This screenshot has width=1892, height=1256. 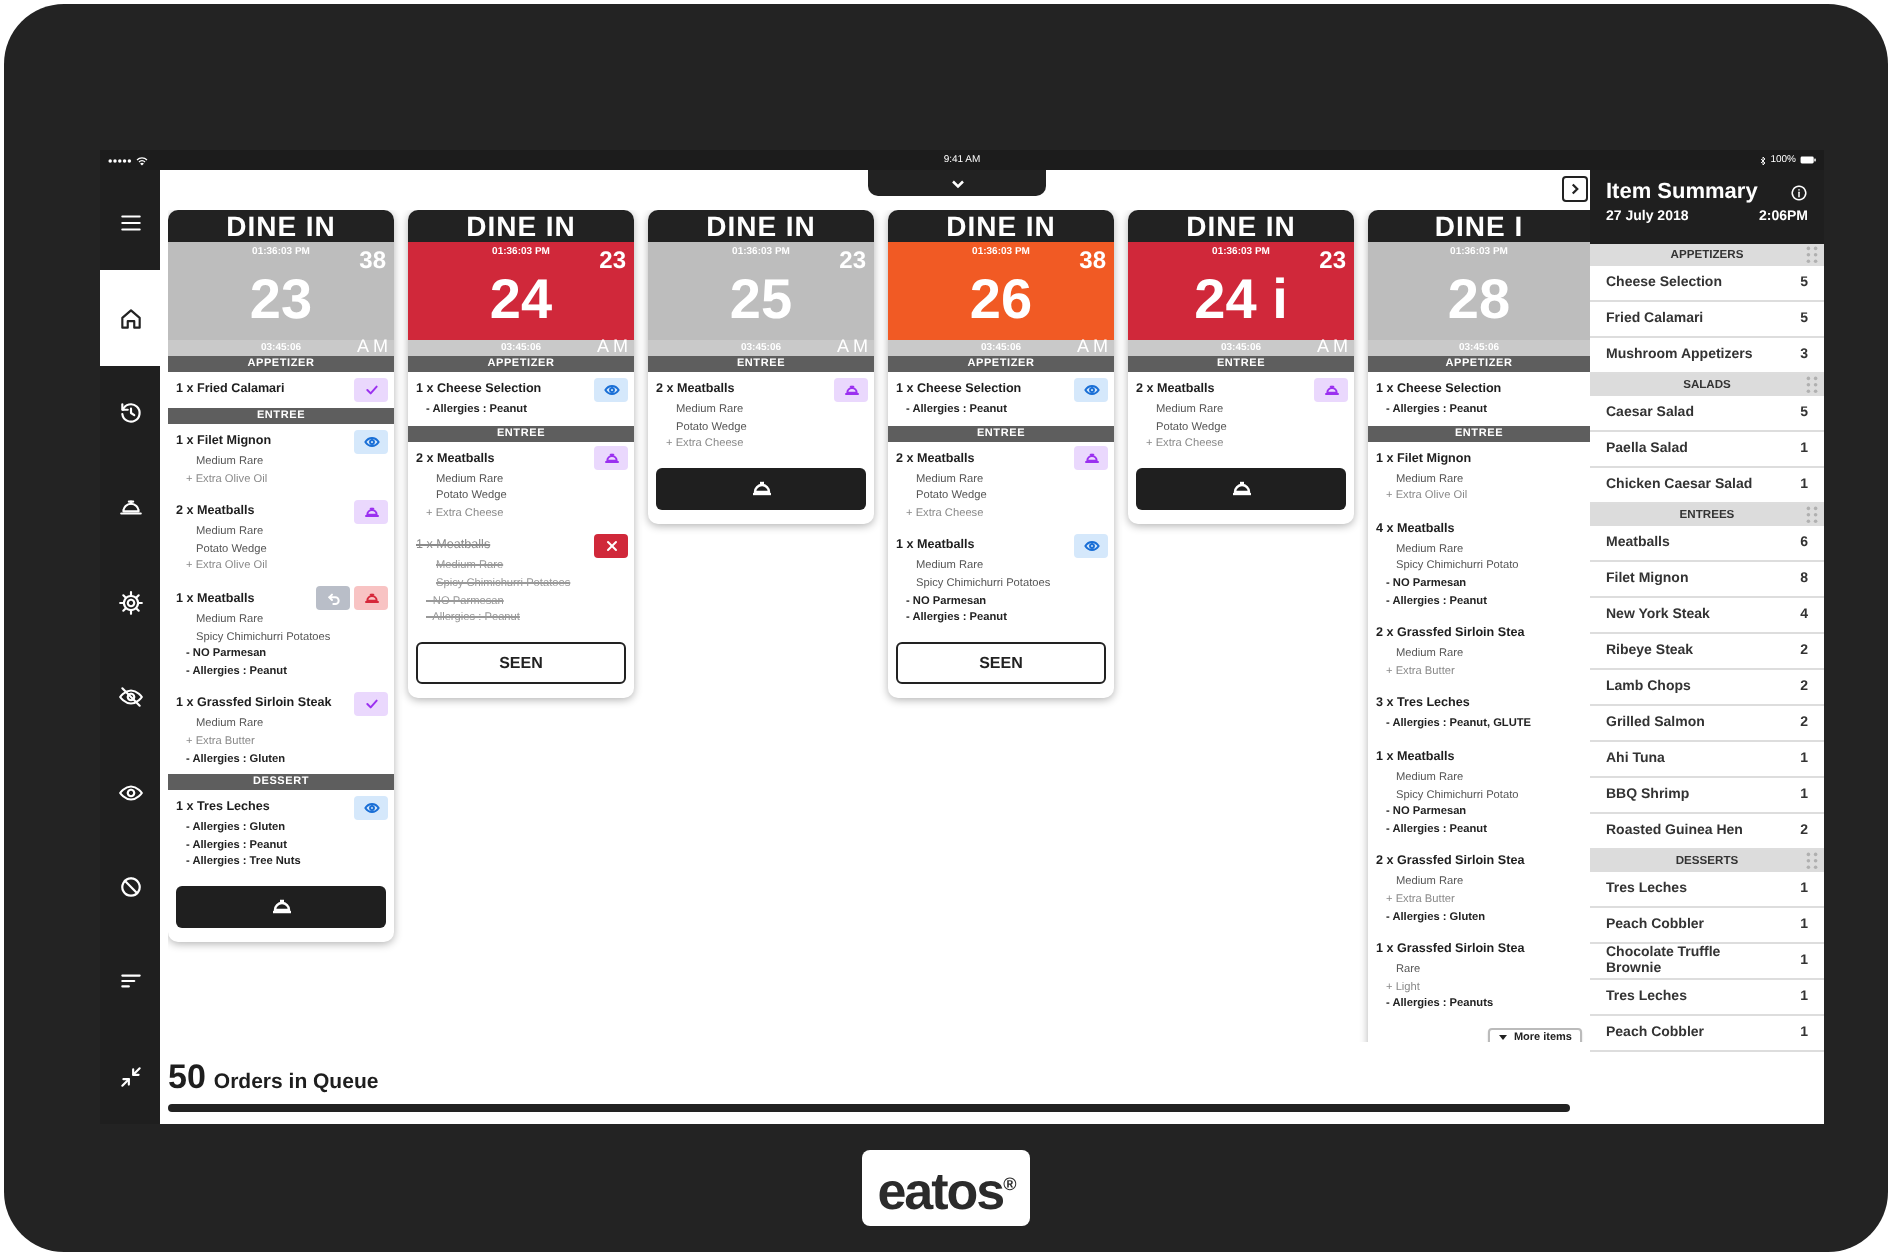 I want to click on close-button, so click(x=611, y=545).